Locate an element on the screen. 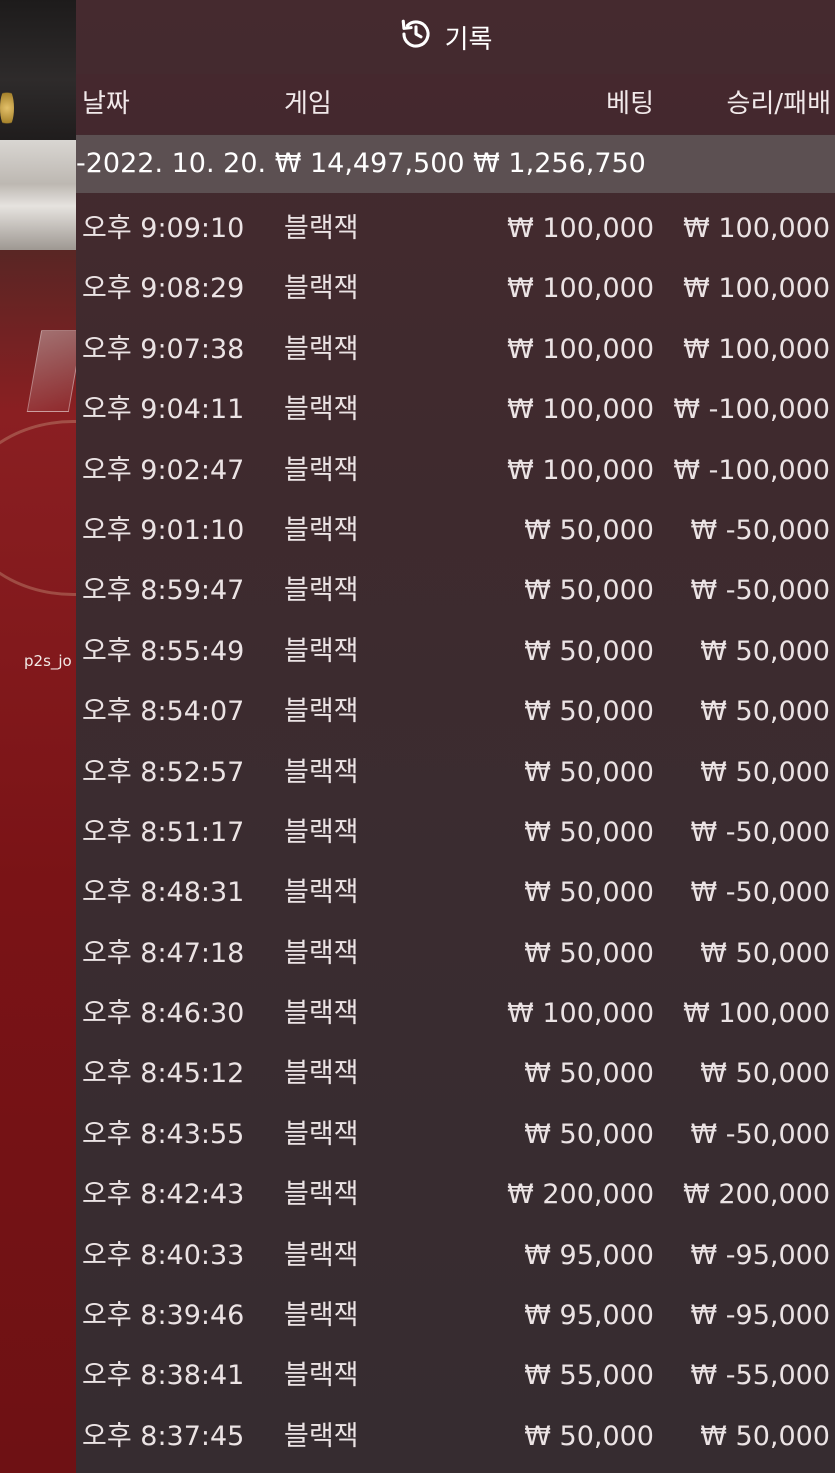 This screenshot has width=835, height=1473. history-row: 오후 9:09:10 블랙잭 ₩ 100,000 ₩ 100,000 is located at coordinates (455, 229).